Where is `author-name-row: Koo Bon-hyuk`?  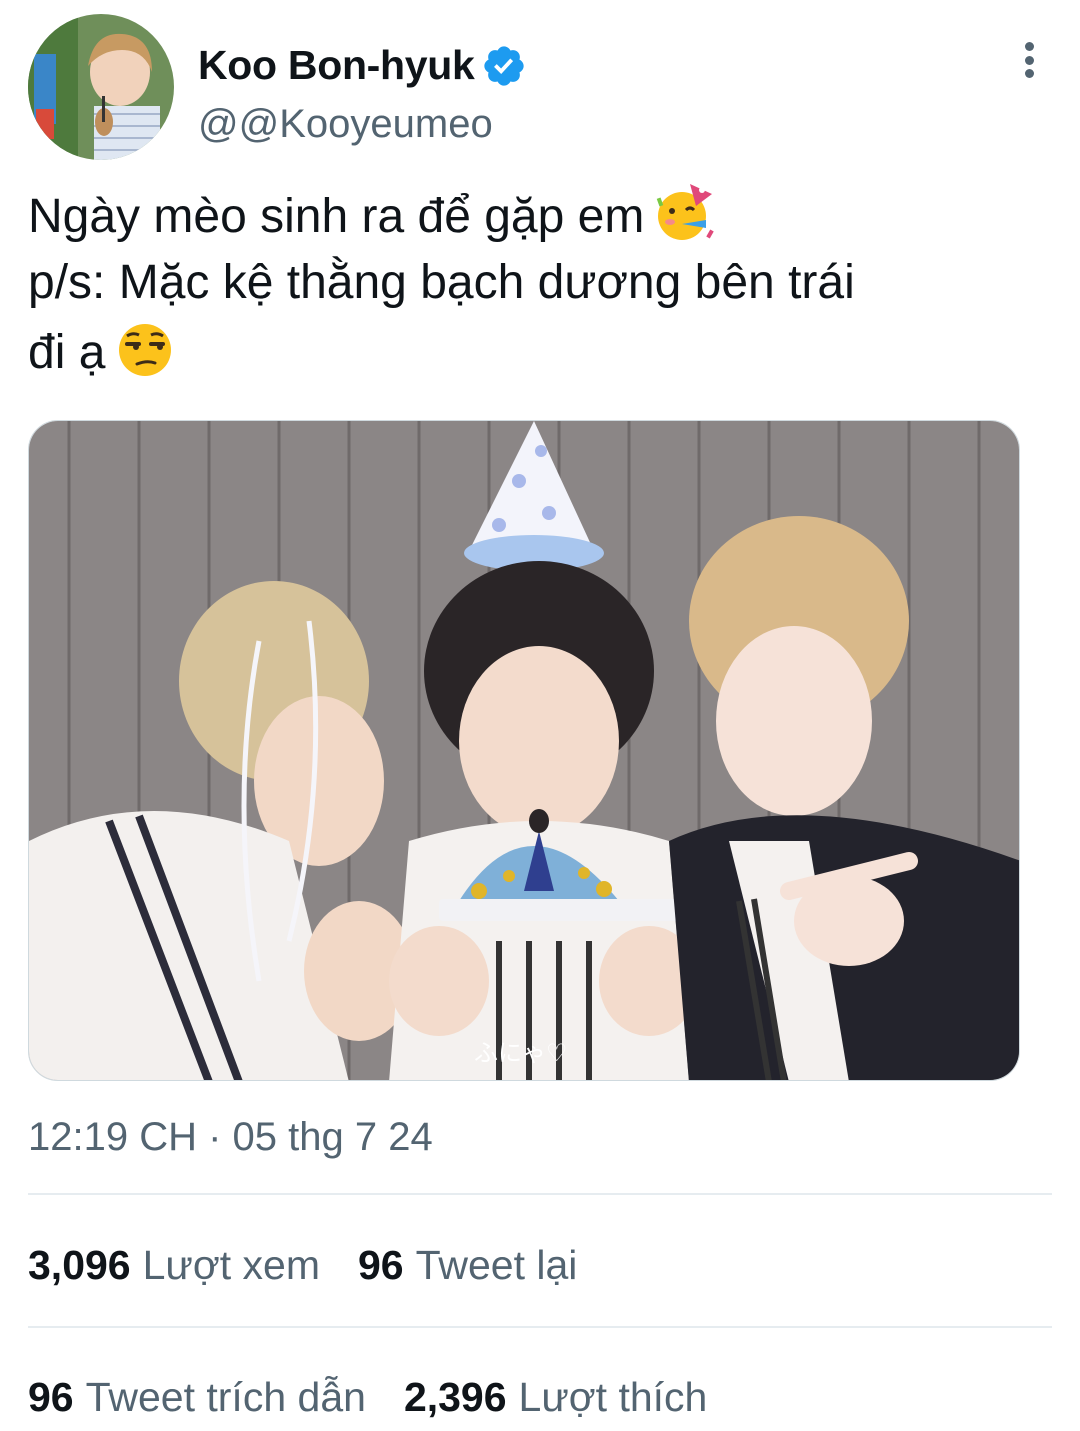
author-name-row: Koo Bon-hyuk is located at coordinates (362, 65).